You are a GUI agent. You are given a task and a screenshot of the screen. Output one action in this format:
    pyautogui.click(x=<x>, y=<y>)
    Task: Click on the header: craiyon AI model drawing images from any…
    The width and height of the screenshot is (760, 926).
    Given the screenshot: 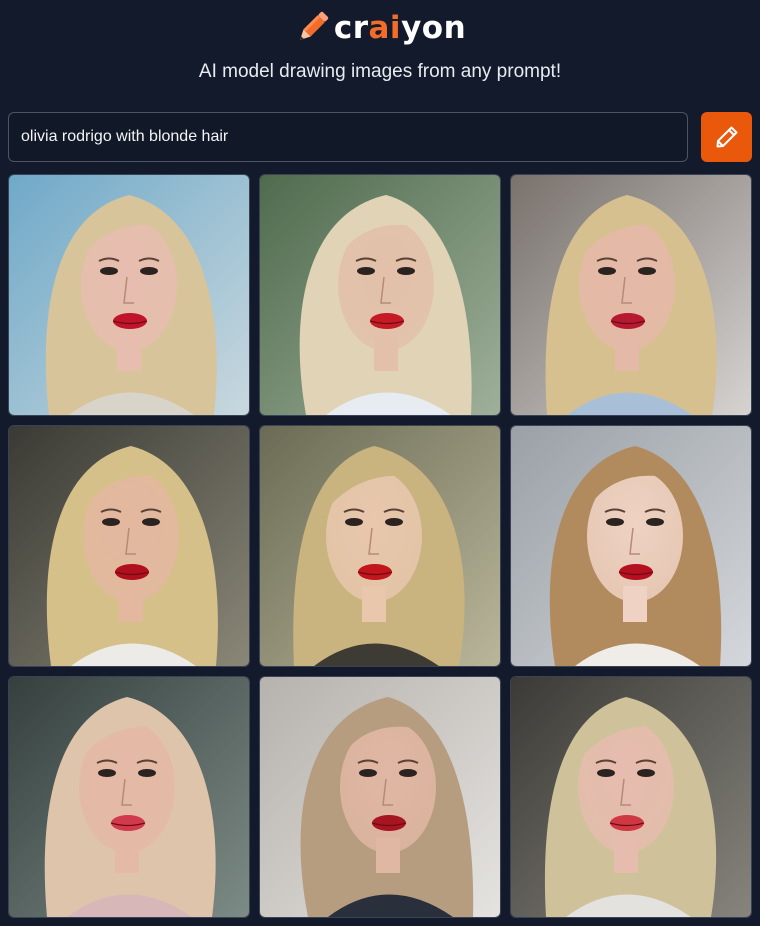 What is the action you would take?
    pyautogui.click(x=380, y=55)
    